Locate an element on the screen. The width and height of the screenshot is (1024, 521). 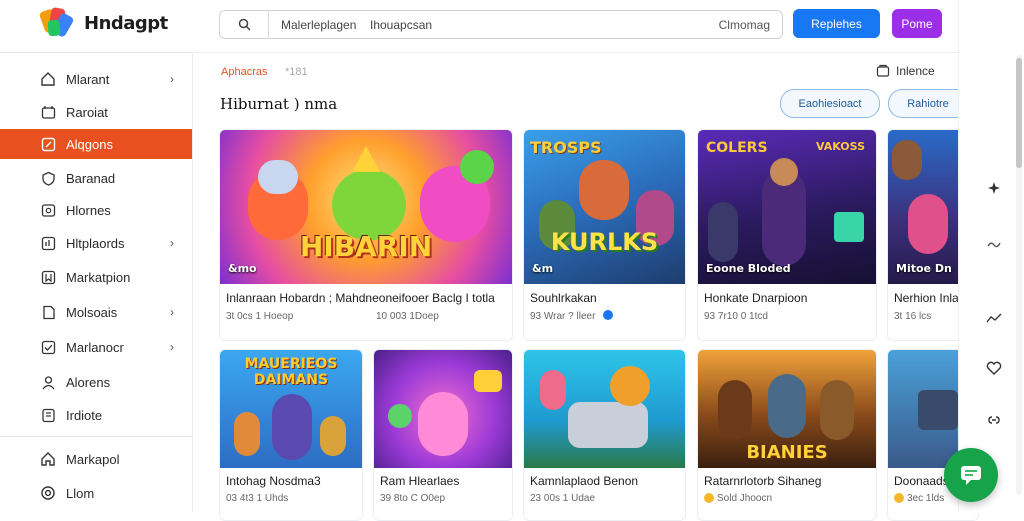
card-meta: 93 7r10 0 1tcd is located at coordinates (736, 316).